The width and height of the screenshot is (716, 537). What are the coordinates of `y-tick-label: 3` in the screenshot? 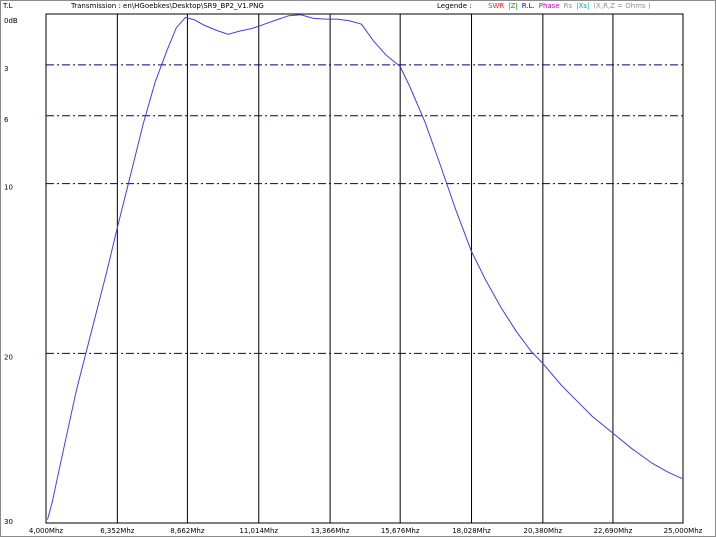 It's located at (6, 69).